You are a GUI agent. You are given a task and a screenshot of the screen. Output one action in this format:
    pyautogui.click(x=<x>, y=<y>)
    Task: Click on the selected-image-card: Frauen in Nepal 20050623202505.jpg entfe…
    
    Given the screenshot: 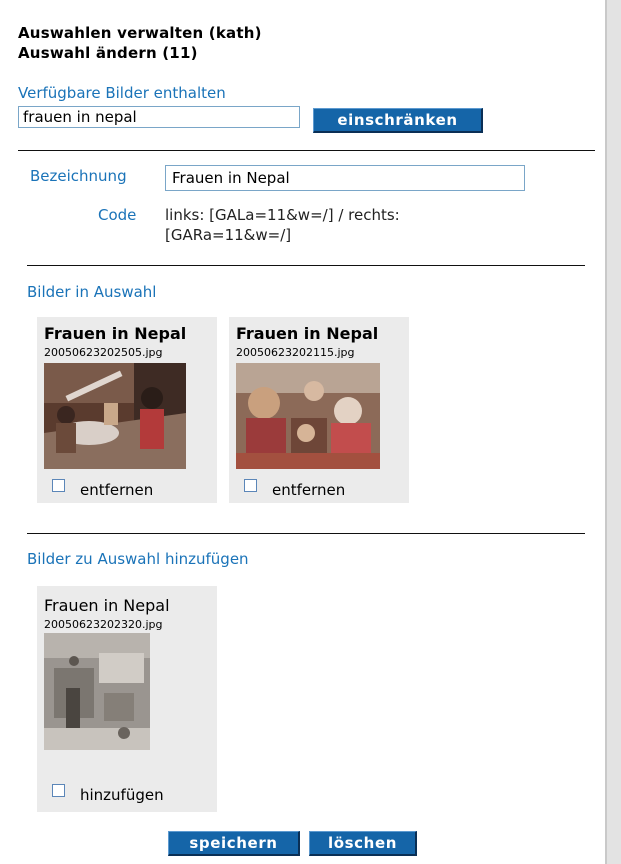 What is the action you would take?
    pyautogui.click(x=127, y=410)
    